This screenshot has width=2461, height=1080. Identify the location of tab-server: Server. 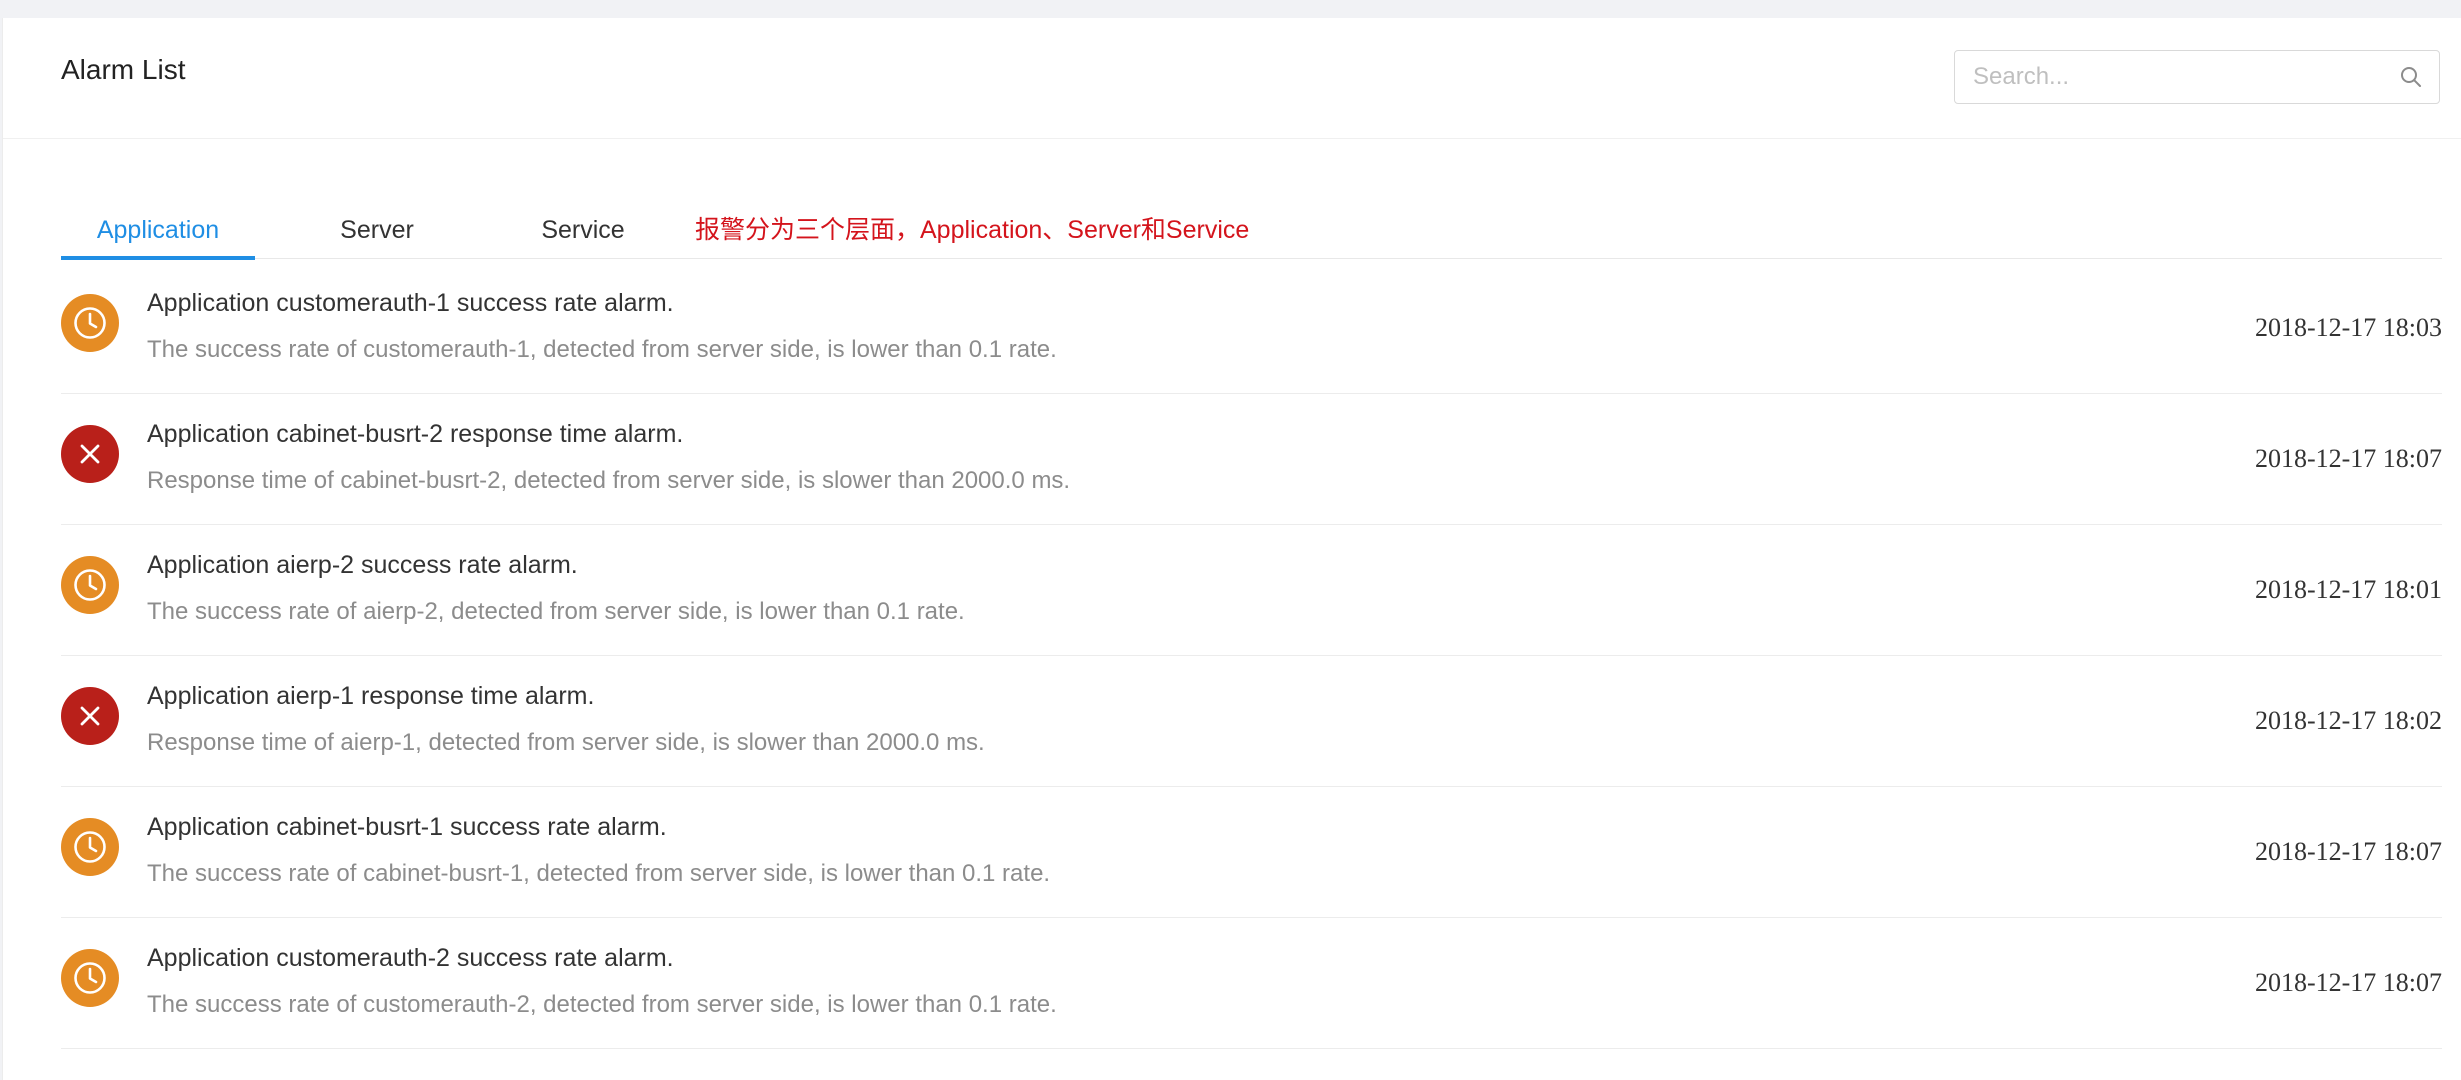
(377, 223).